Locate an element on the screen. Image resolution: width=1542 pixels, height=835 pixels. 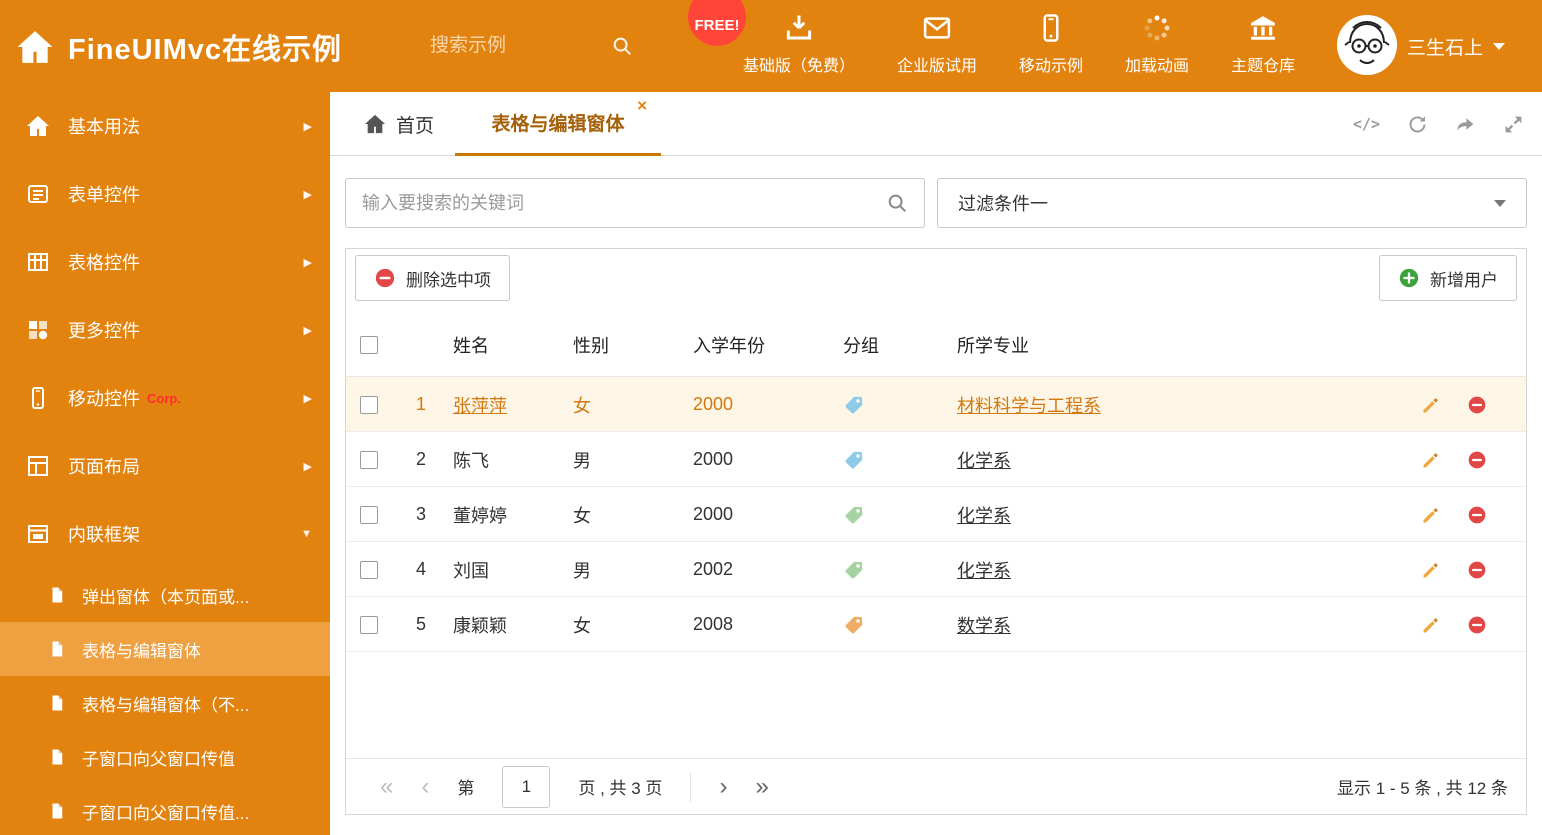
tab-home-label: 首页 is located at coordinates (415, 126).